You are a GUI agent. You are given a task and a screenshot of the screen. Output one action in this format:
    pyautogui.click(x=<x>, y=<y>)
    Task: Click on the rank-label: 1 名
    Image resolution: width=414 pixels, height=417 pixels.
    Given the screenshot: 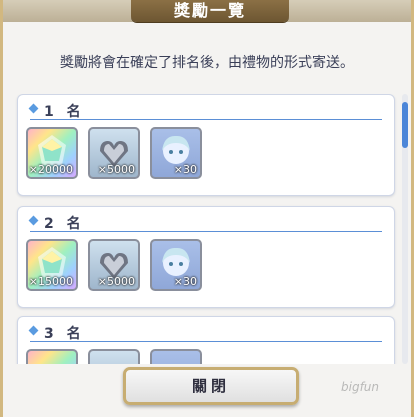 What is the action you would take?
    pyautogui.click(x=64, y=112)
    